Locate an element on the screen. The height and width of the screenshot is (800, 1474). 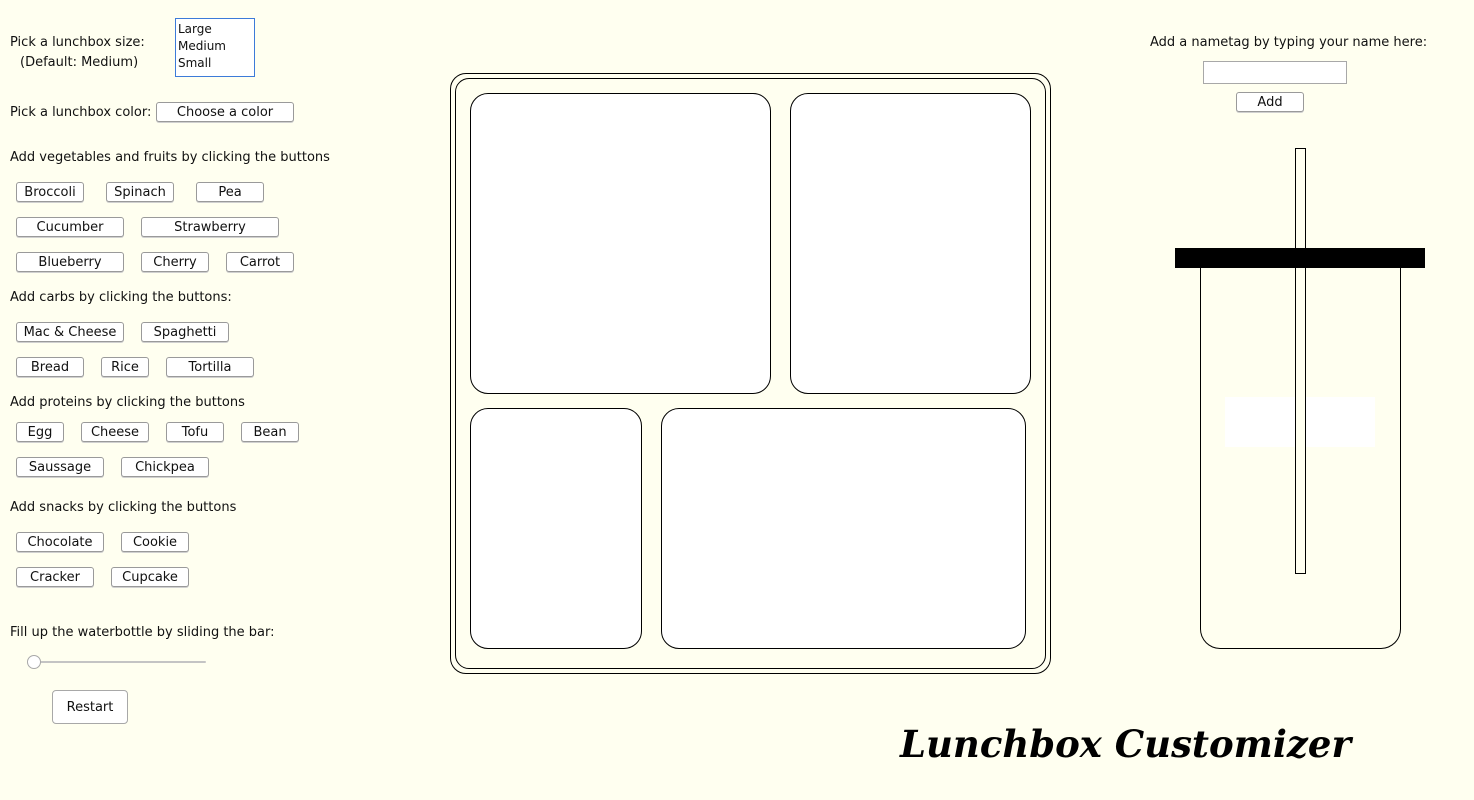
app-title: Lunchbox Customizer is located at coordinates (1125, 744).